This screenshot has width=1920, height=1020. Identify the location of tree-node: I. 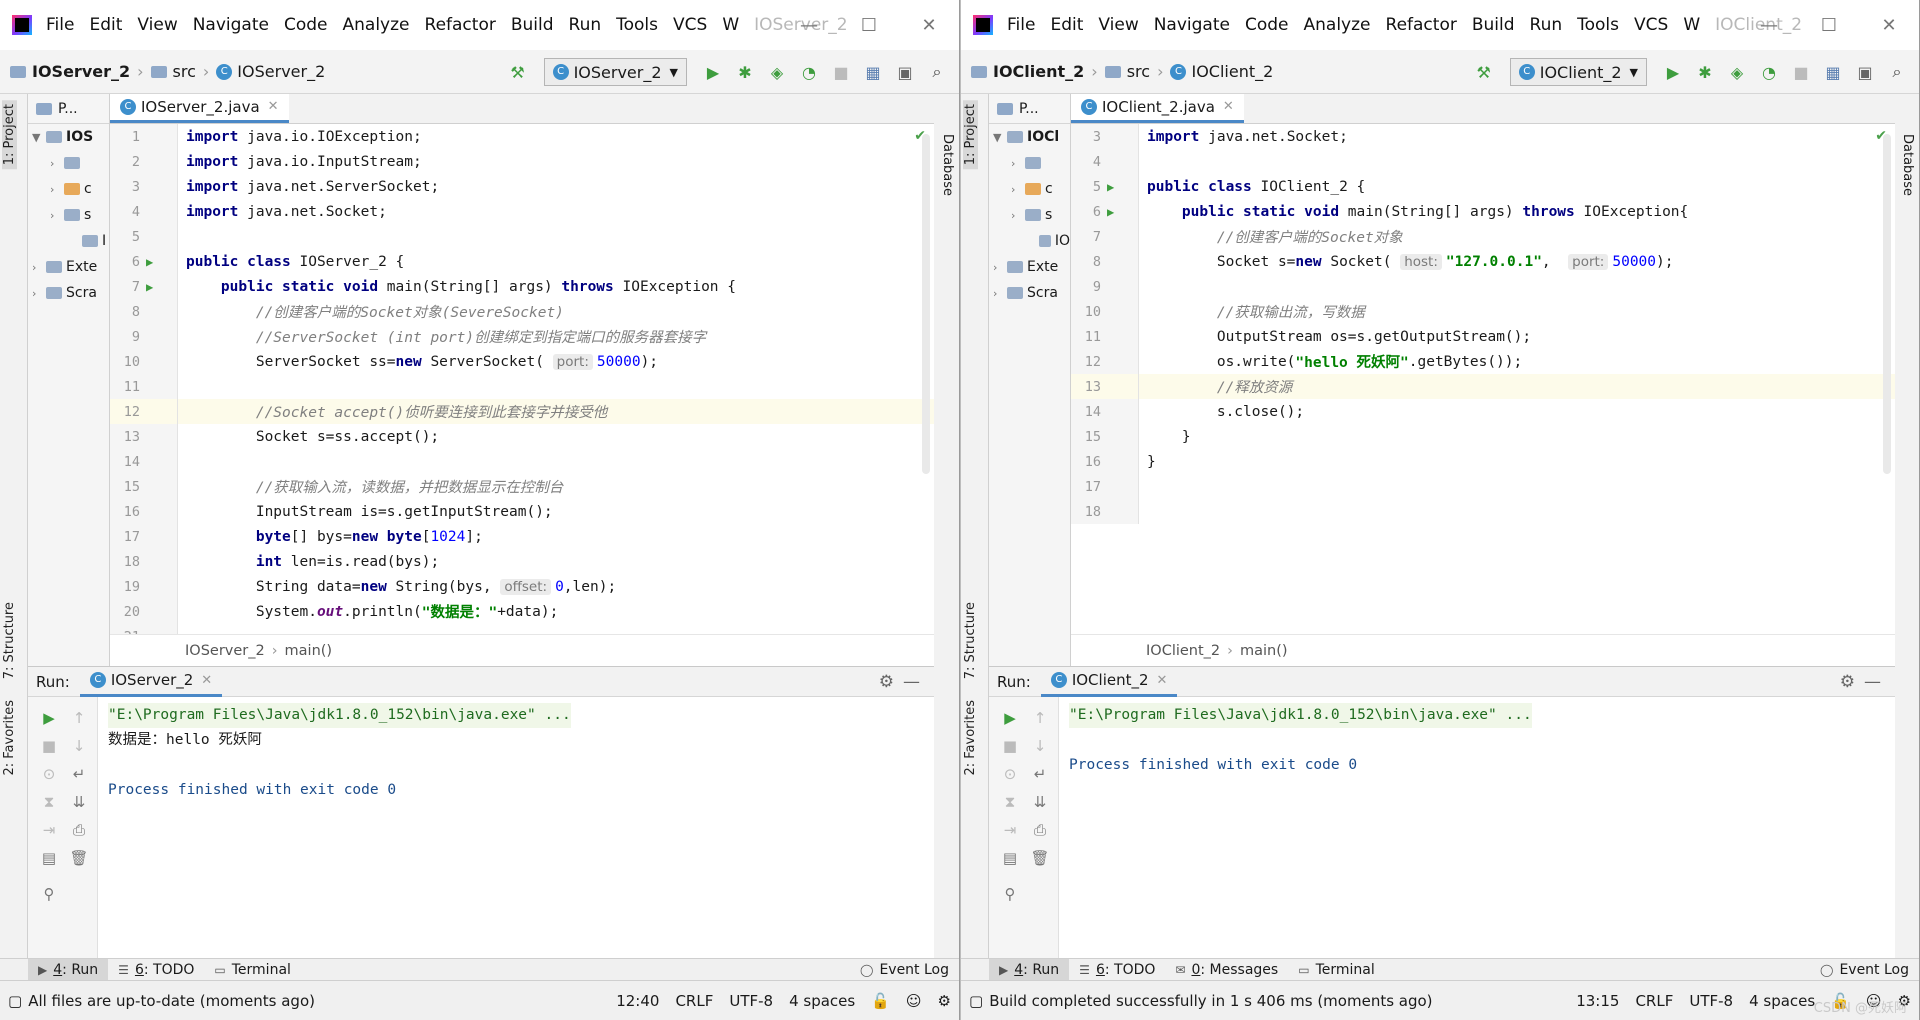
(68, 241).